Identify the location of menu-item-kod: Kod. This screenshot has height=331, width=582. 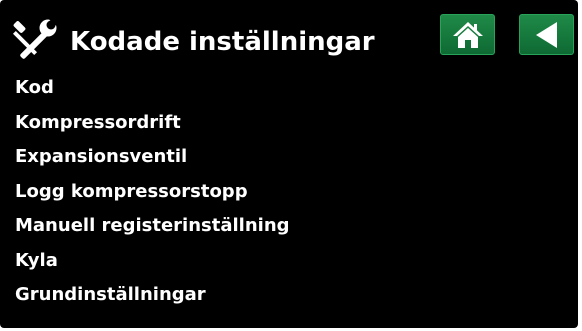
(152, 91).